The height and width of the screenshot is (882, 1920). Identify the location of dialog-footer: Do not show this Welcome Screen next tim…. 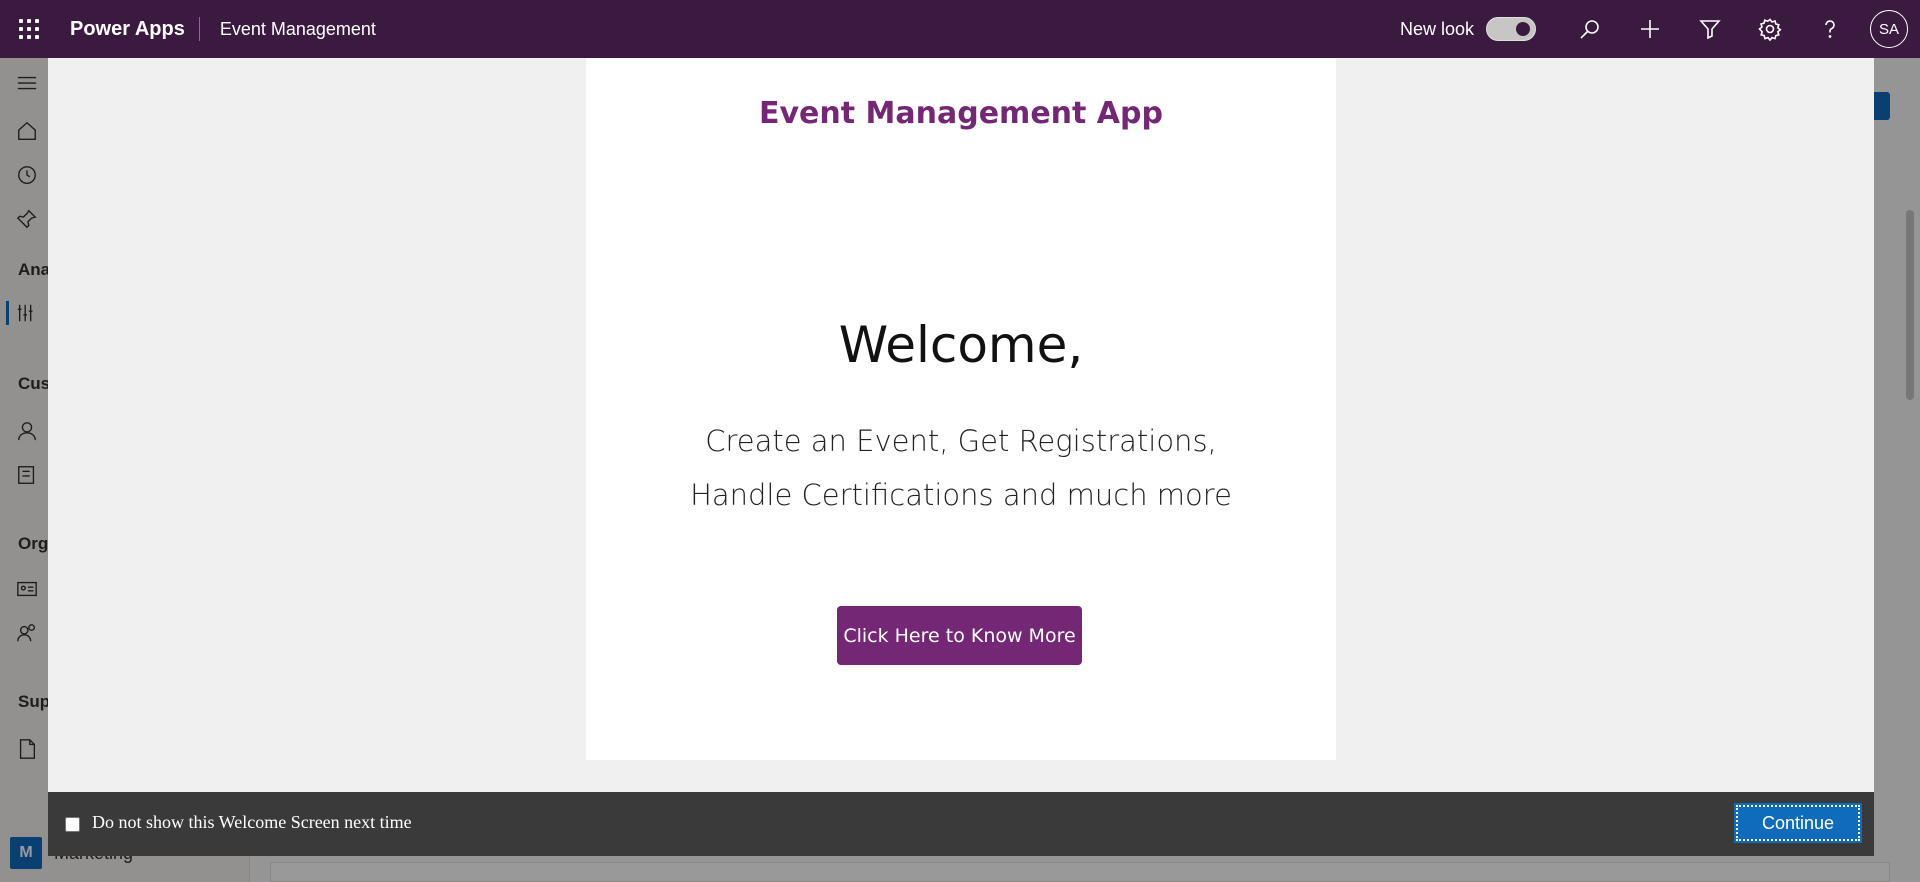
(961, 824).